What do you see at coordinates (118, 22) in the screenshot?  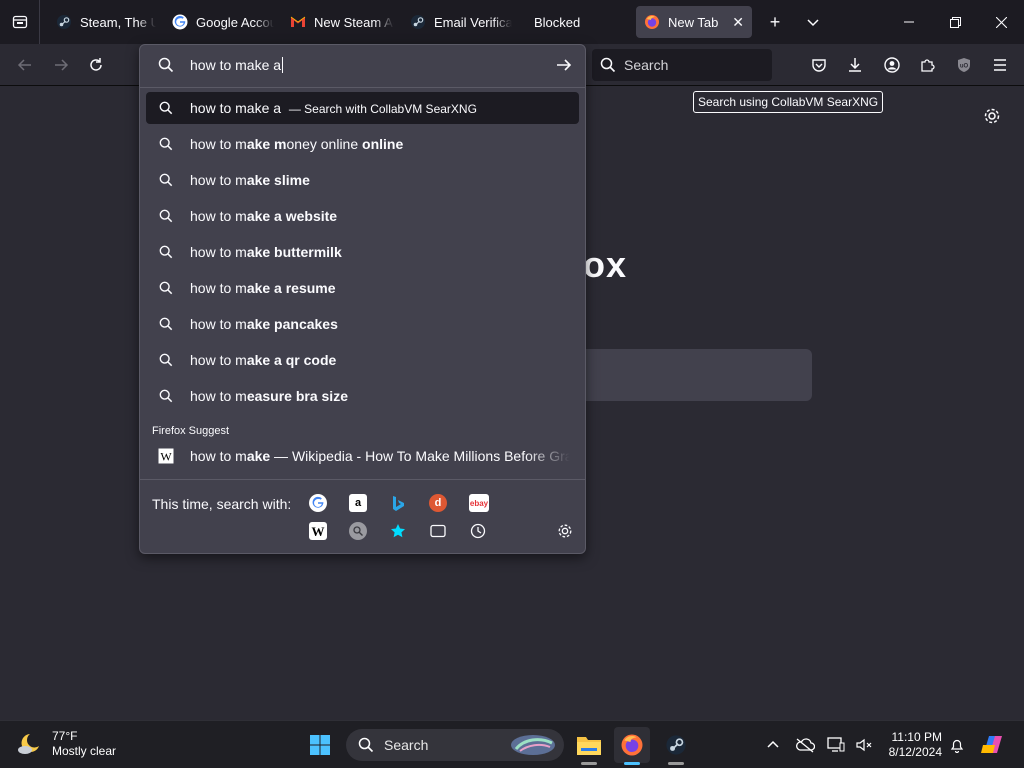 I see `tab-title: Steam, The Ul` at bounding box center [118, 22].